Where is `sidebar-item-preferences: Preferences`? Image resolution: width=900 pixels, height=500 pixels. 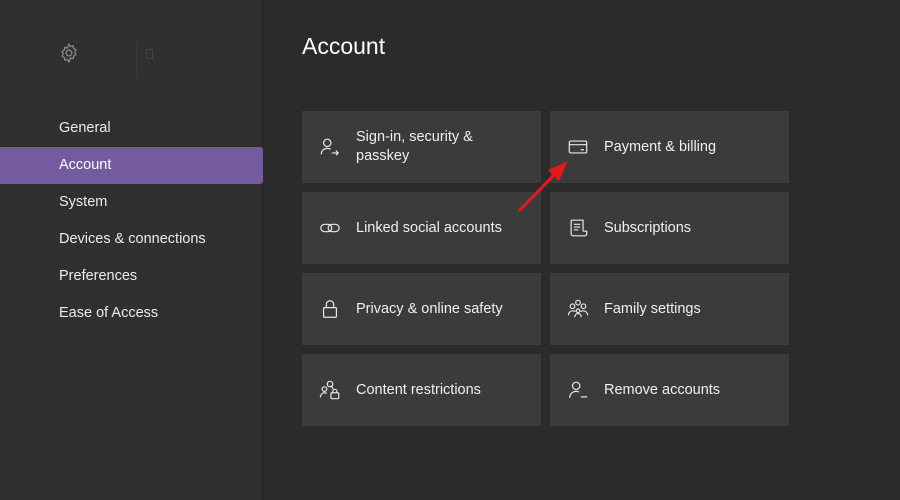
sidebar-item-preferences: Preferences is located at coordinates (132, 276).